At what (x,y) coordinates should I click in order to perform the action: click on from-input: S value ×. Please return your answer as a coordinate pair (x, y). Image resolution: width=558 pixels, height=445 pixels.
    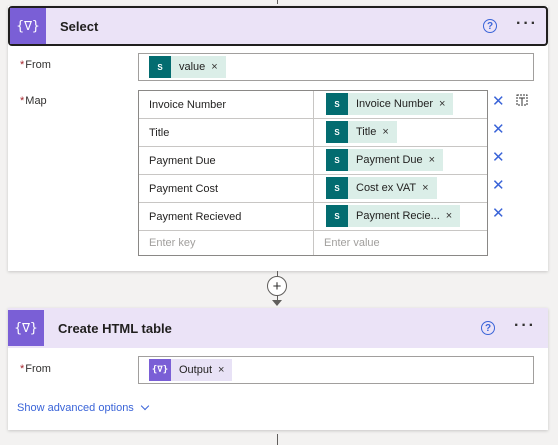
    Looking at the image, I should click on (336, 67).